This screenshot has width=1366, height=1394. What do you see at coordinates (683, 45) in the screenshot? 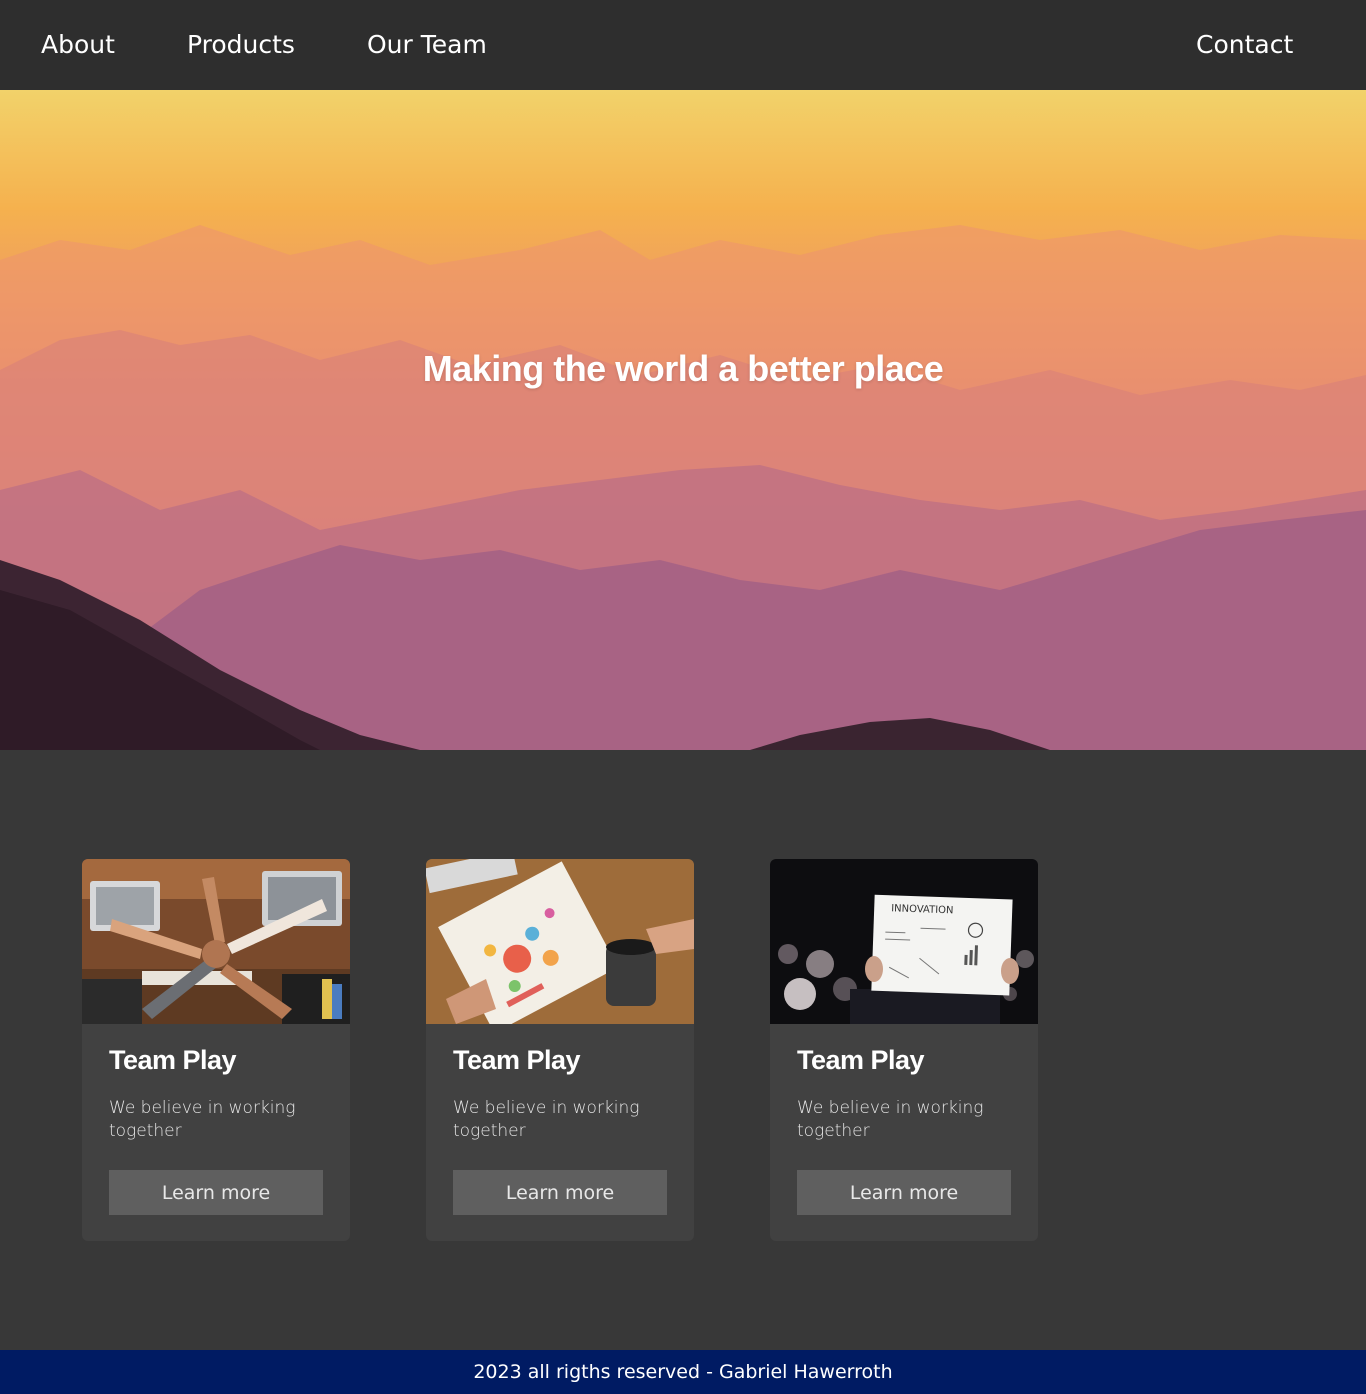
I see `top-navigation: About Products Our Team Contact` at bounding box center [683, 45].